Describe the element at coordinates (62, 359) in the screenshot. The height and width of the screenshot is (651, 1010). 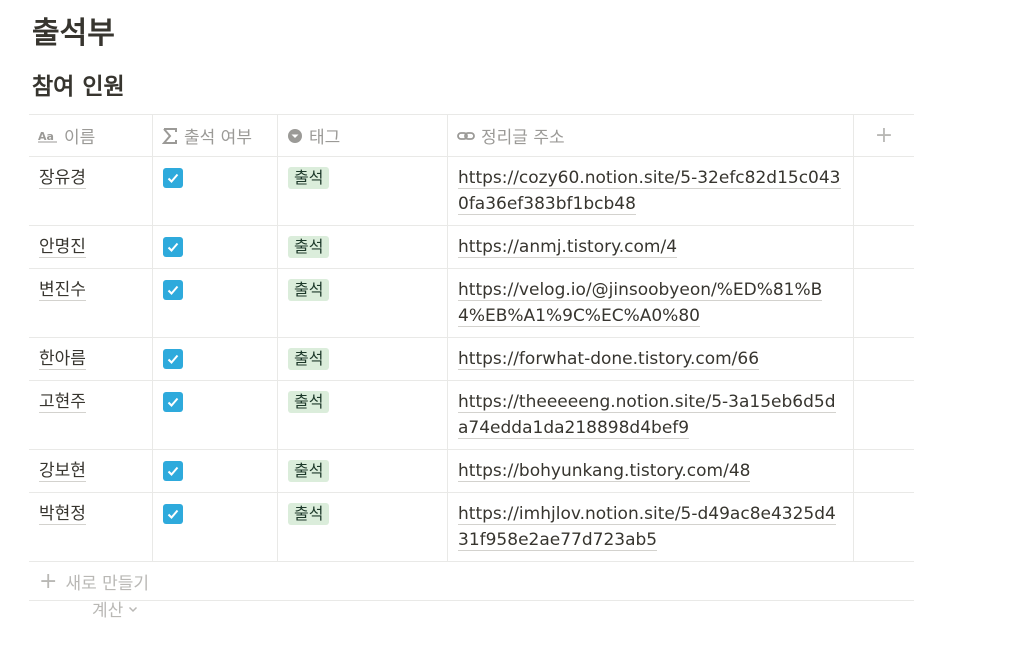
I see `name-cell: 한아름` at that location.